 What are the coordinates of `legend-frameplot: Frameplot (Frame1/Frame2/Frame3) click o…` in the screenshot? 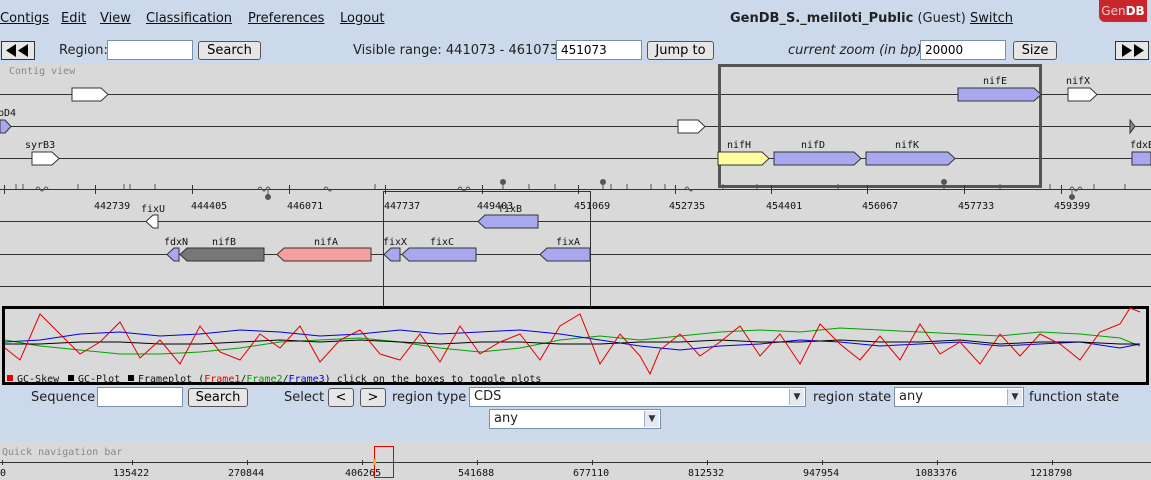 It's located at (339, 379).